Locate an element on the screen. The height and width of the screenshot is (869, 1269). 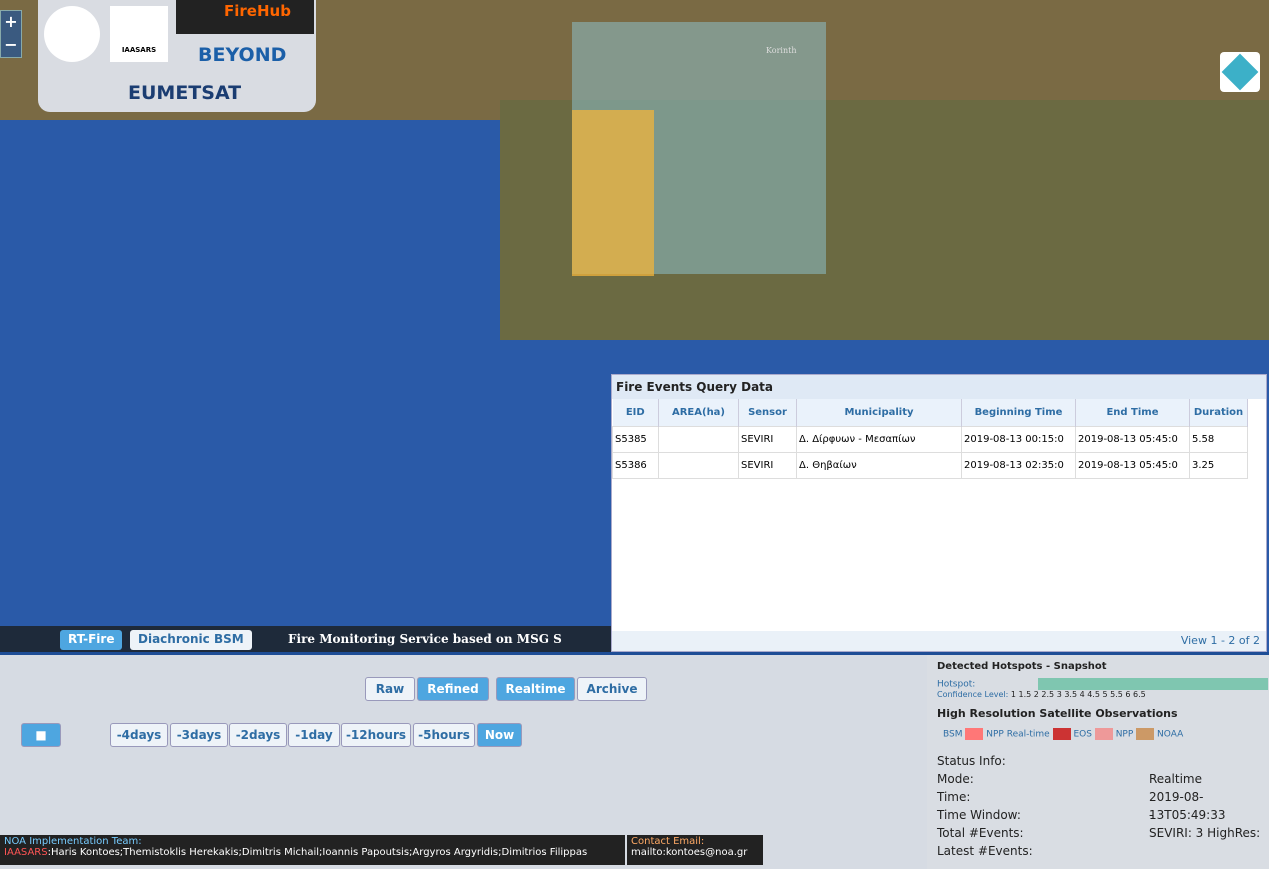
firehub-logo: FireHub is located at coordinates (245, 17).